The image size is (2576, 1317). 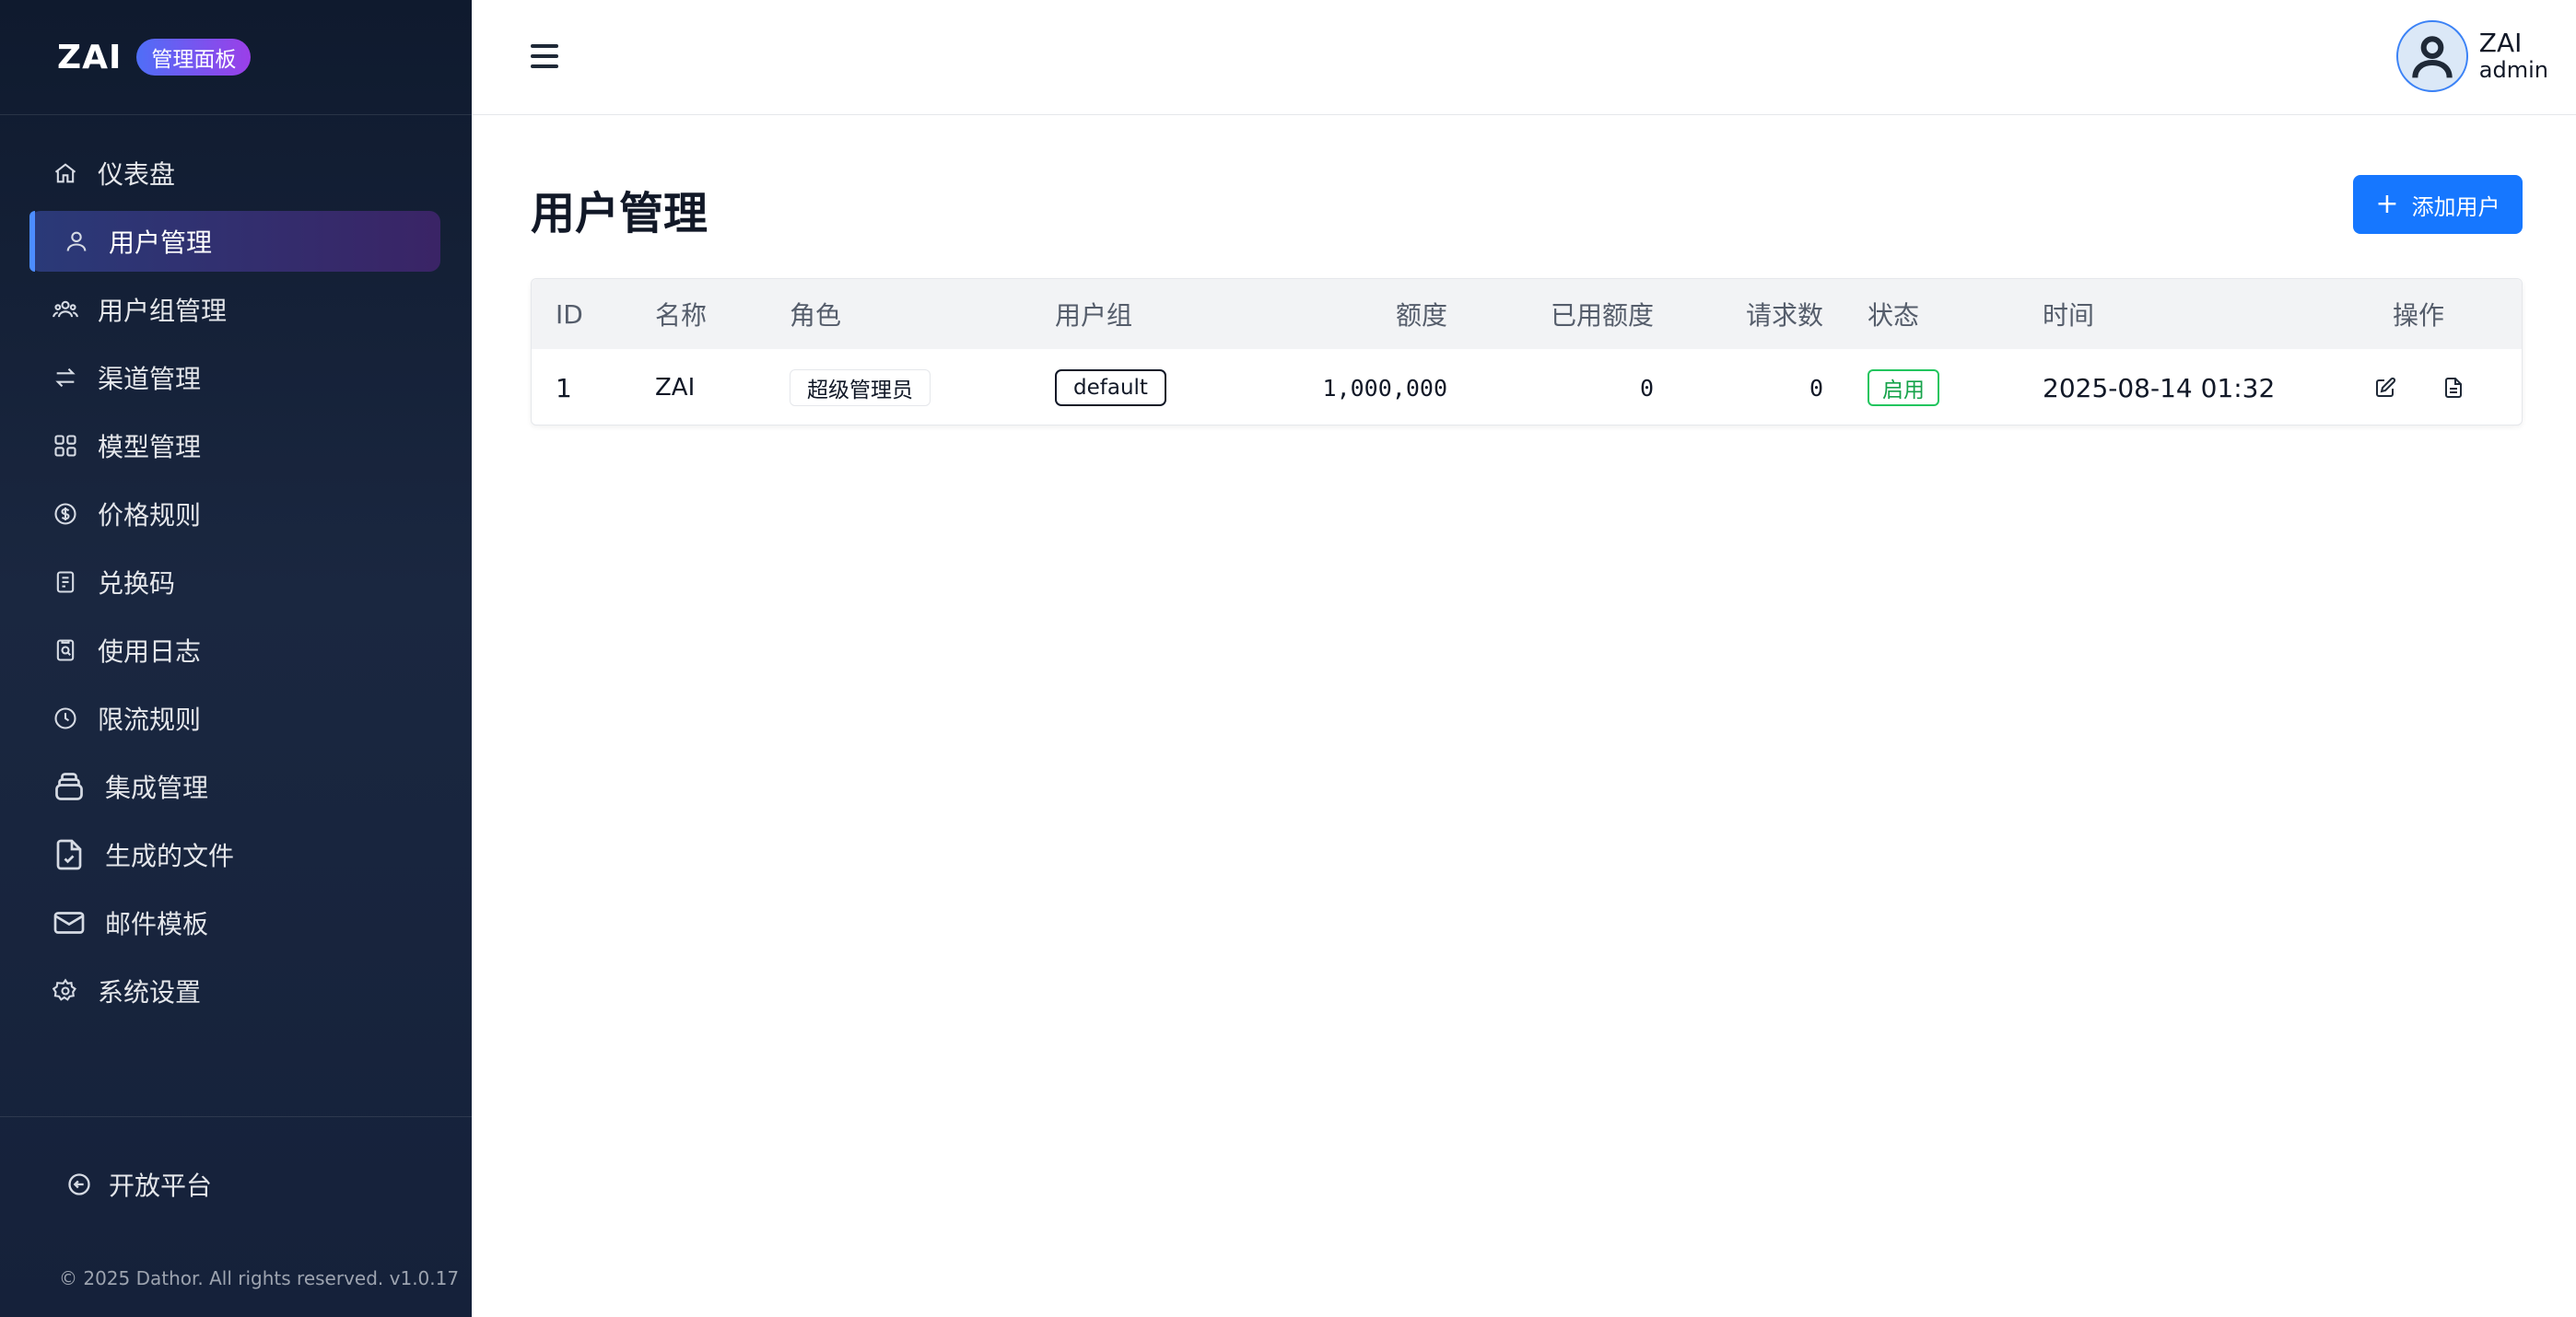 I want to click on cell-used-quota: 0, so click(x=1646, y=388).